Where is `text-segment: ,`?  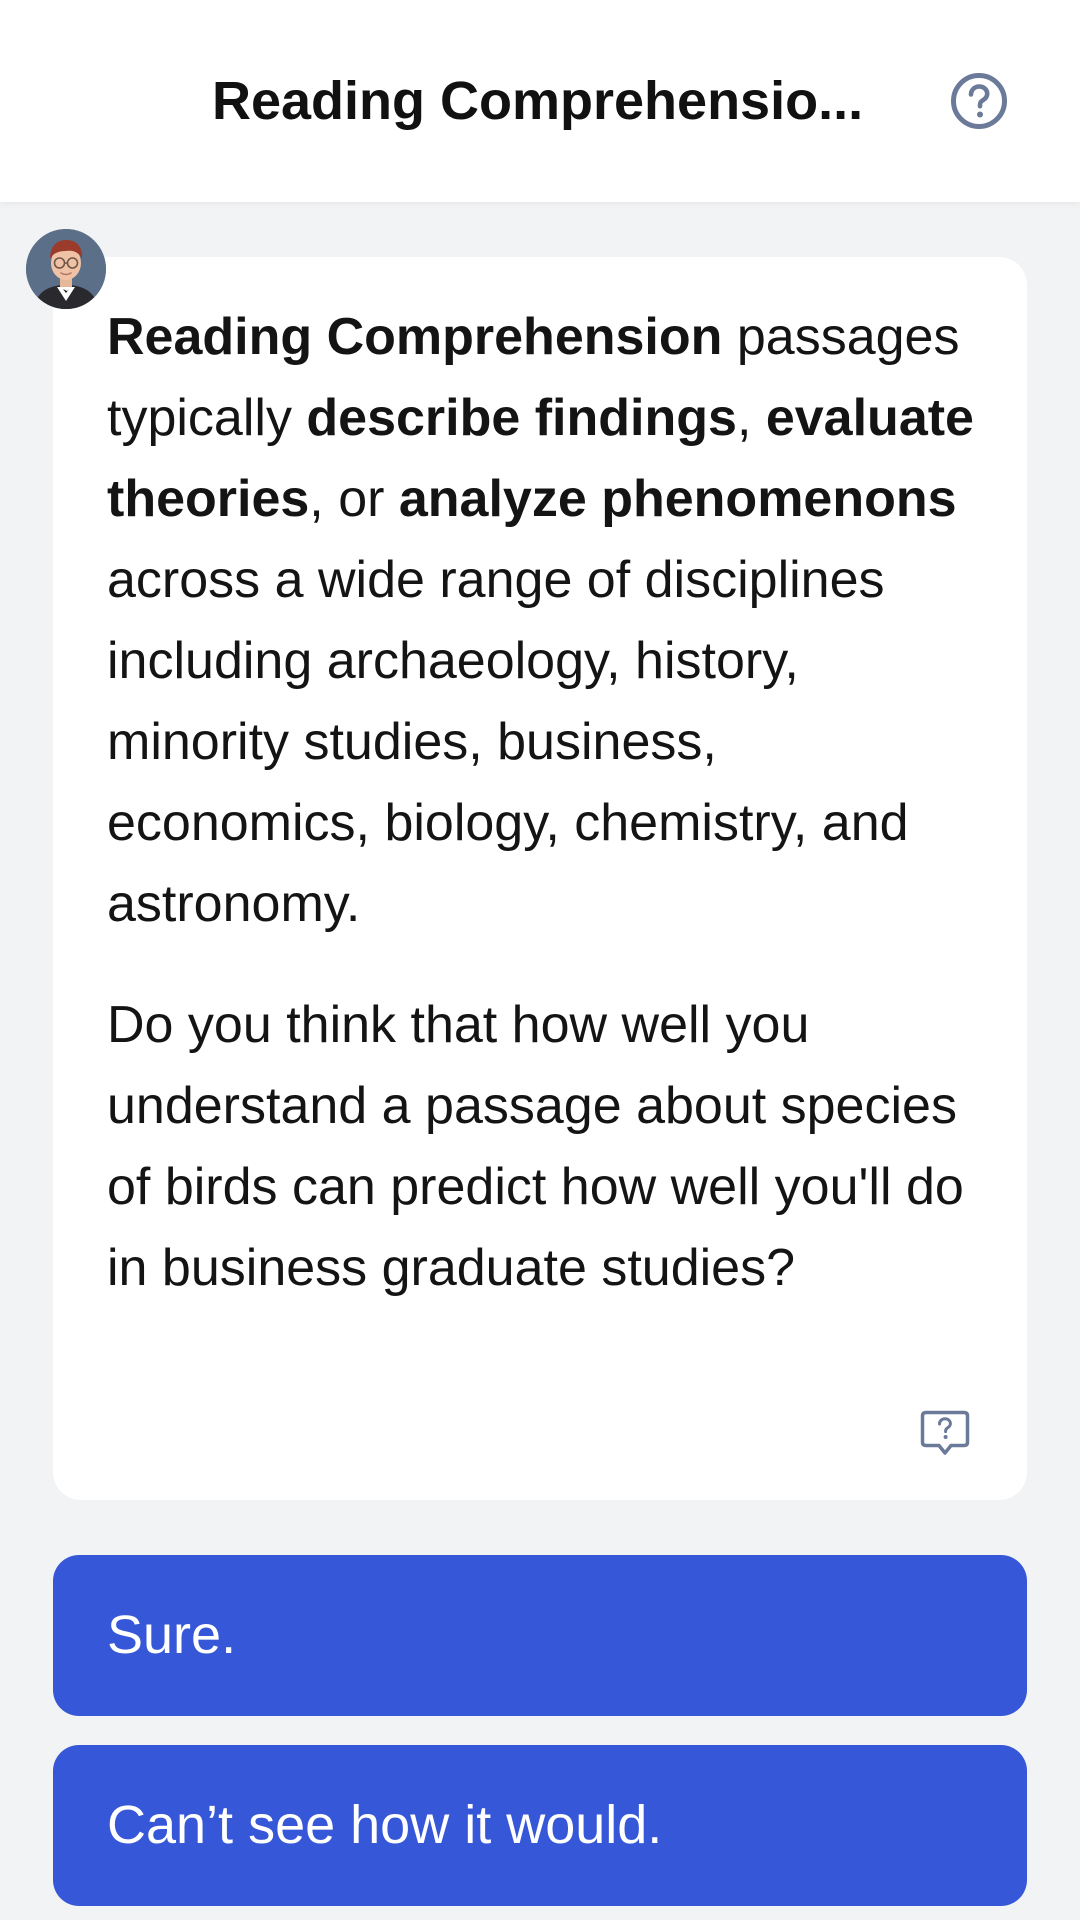
text-segment: , is located at coordinates (751, 418).